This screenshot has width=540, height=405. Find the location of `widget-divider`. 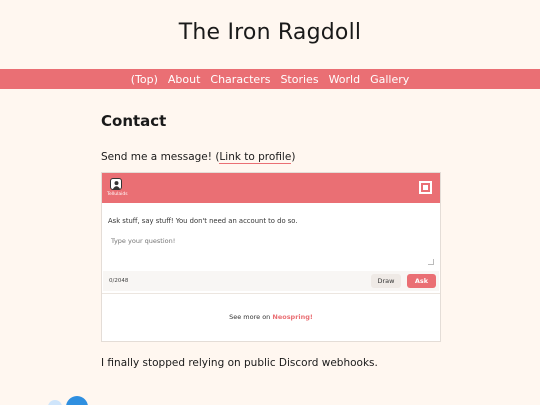

widget-divider is located at coordinates (271, 293).